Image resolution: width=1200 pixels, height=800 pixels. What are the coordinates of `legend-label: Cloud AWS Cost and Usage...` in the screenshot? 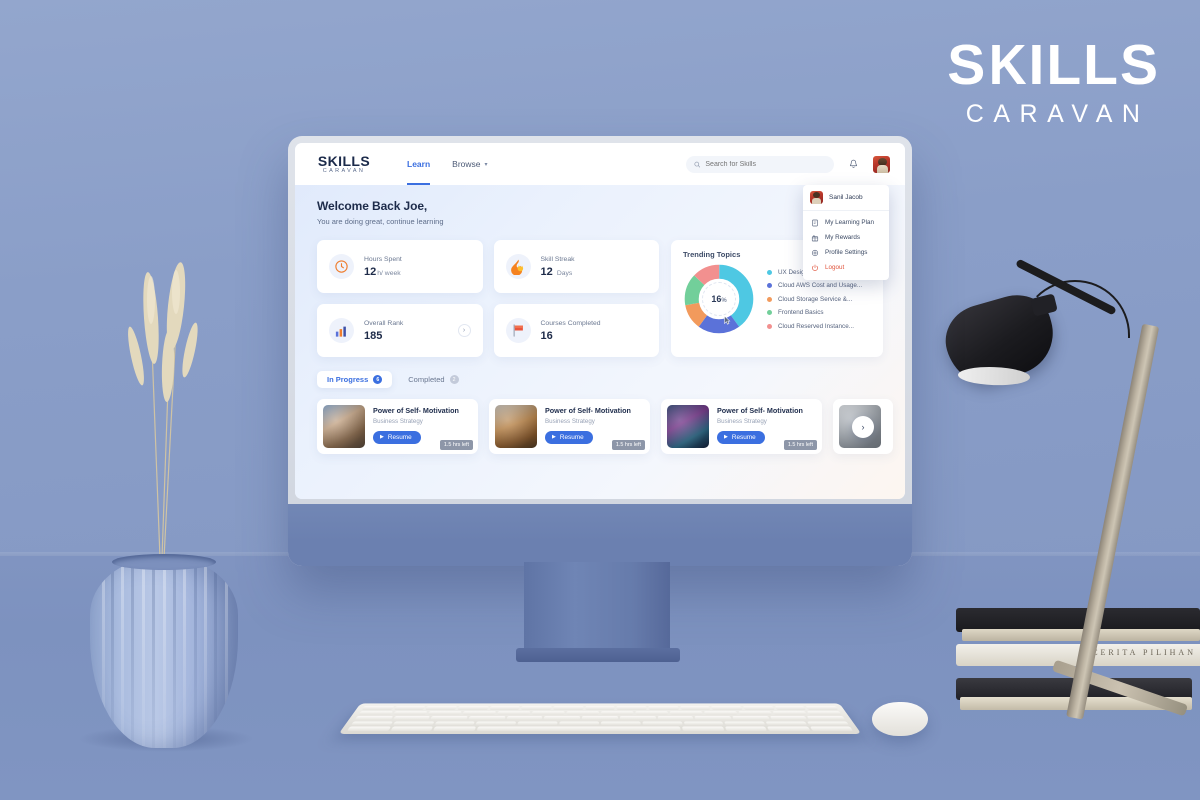 It's located at (820, 285).